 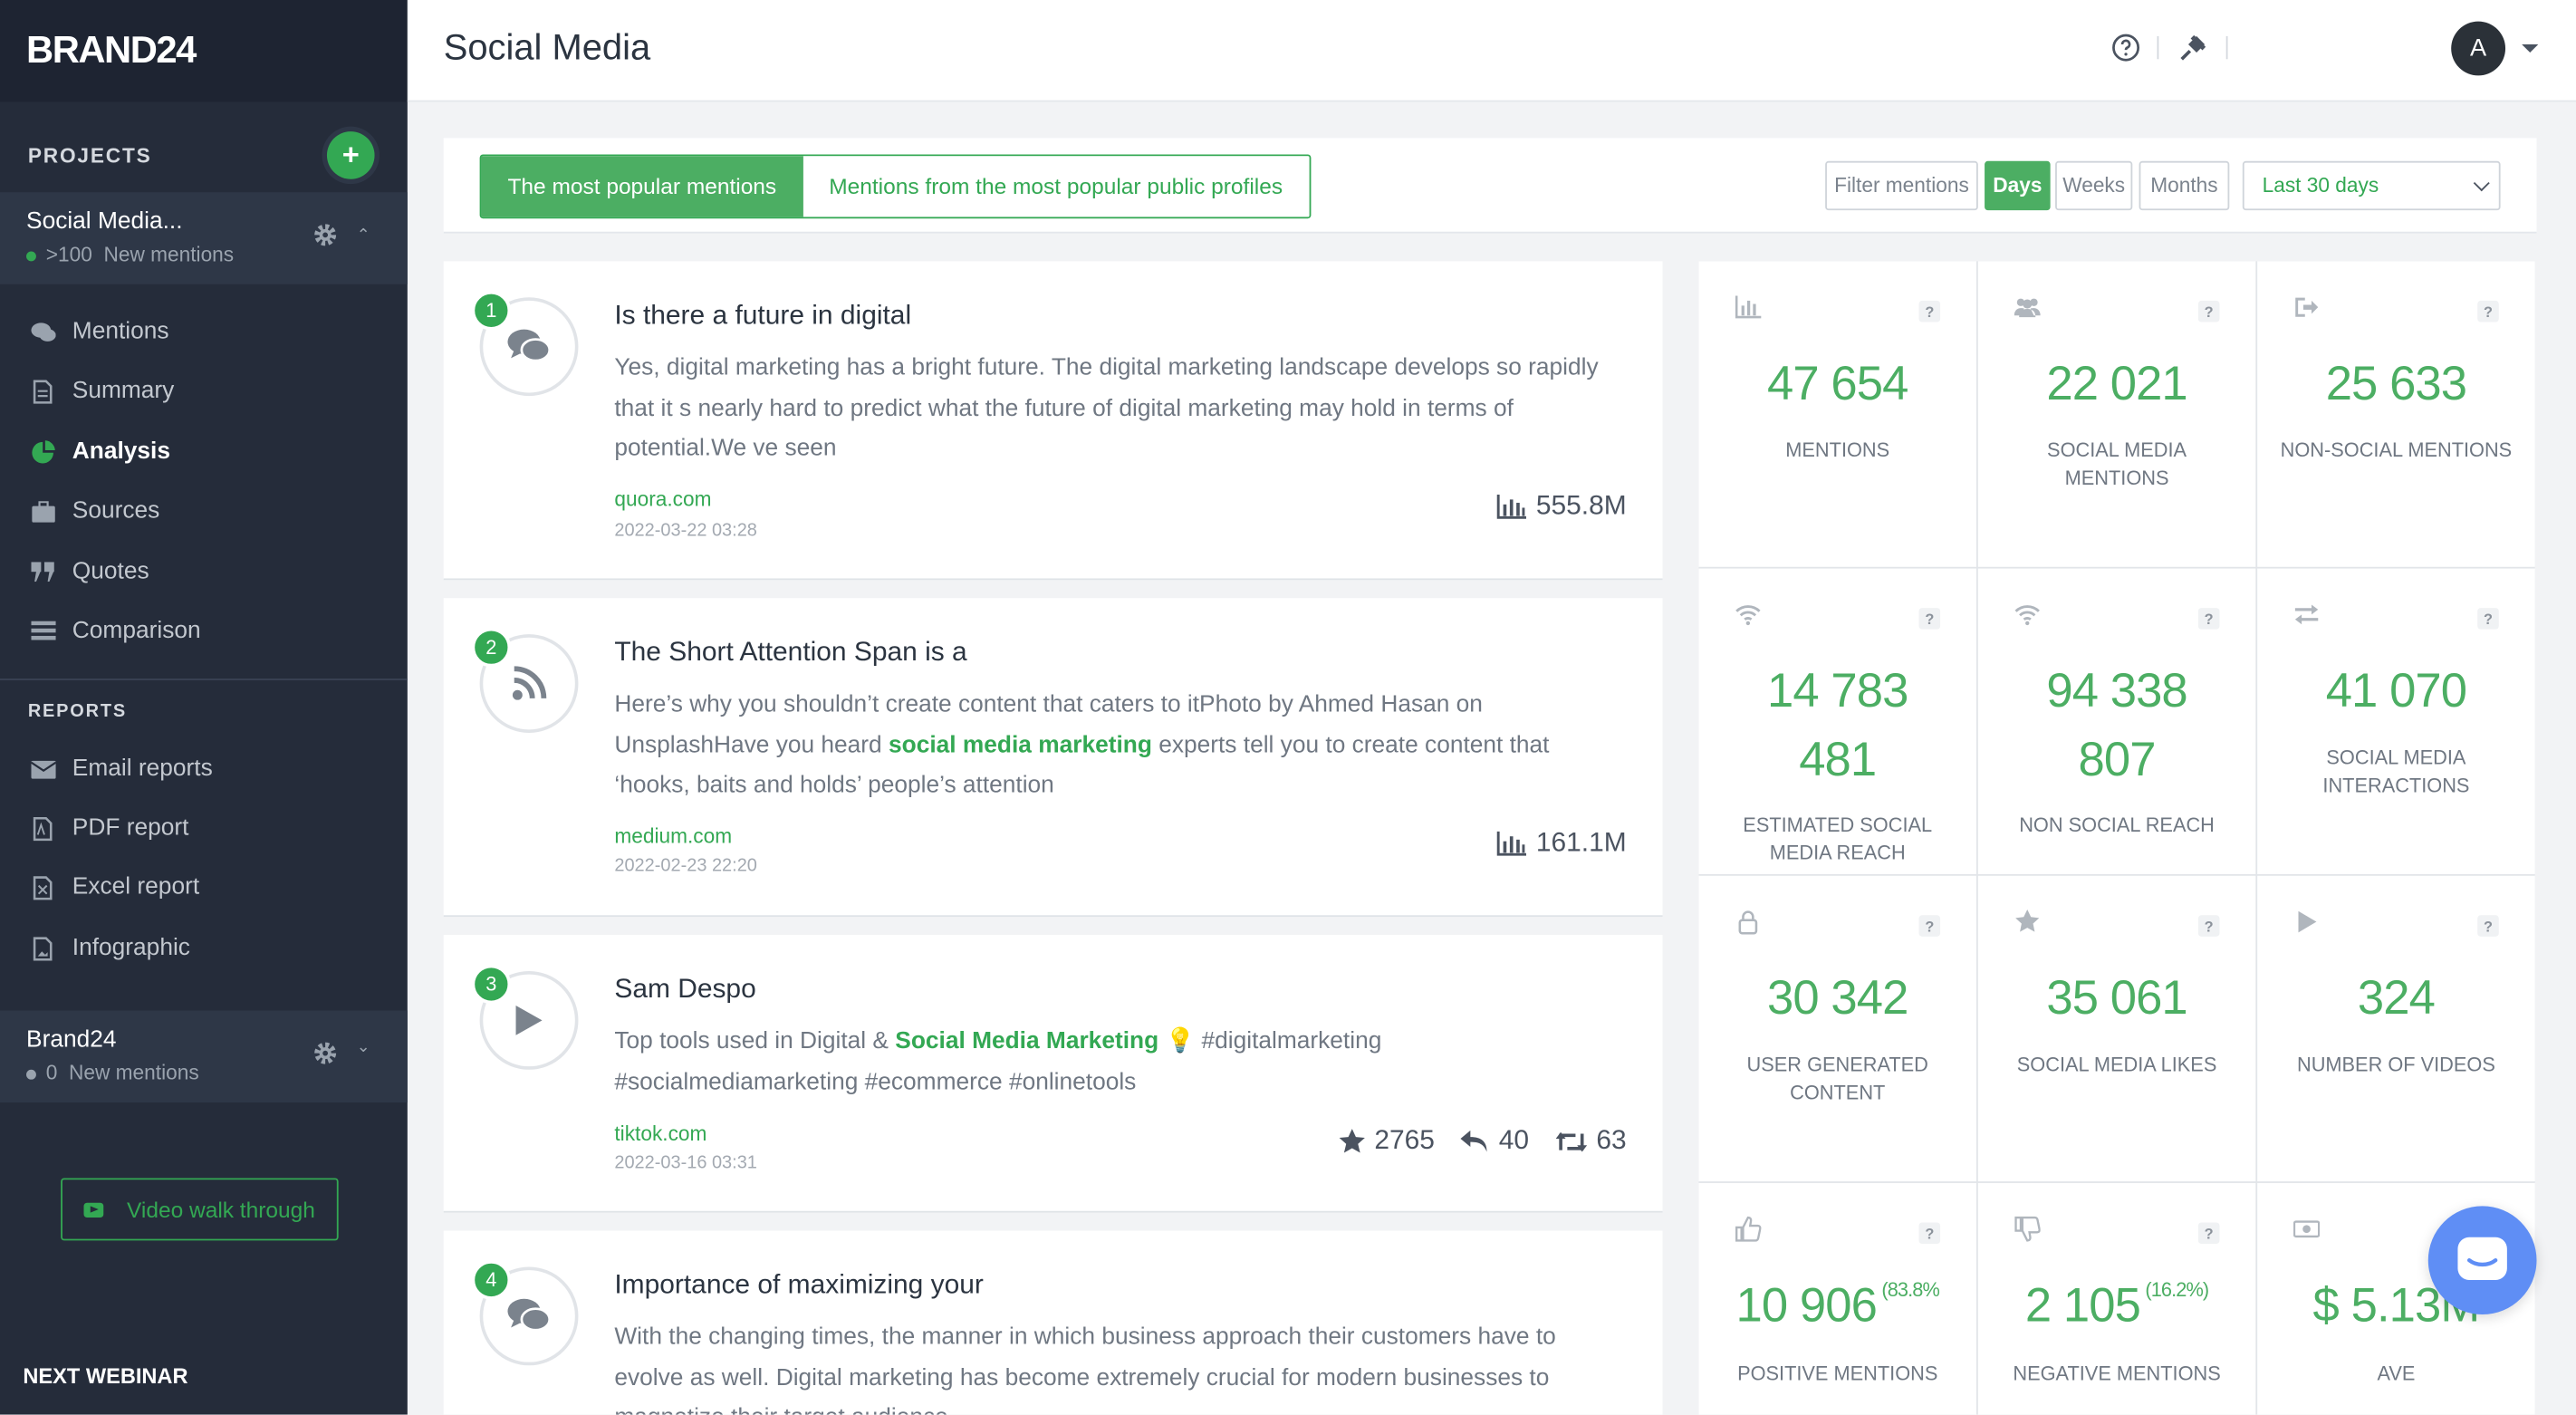 I want to click on sidebar-item-label: Sources, so click(x=115, y=511).